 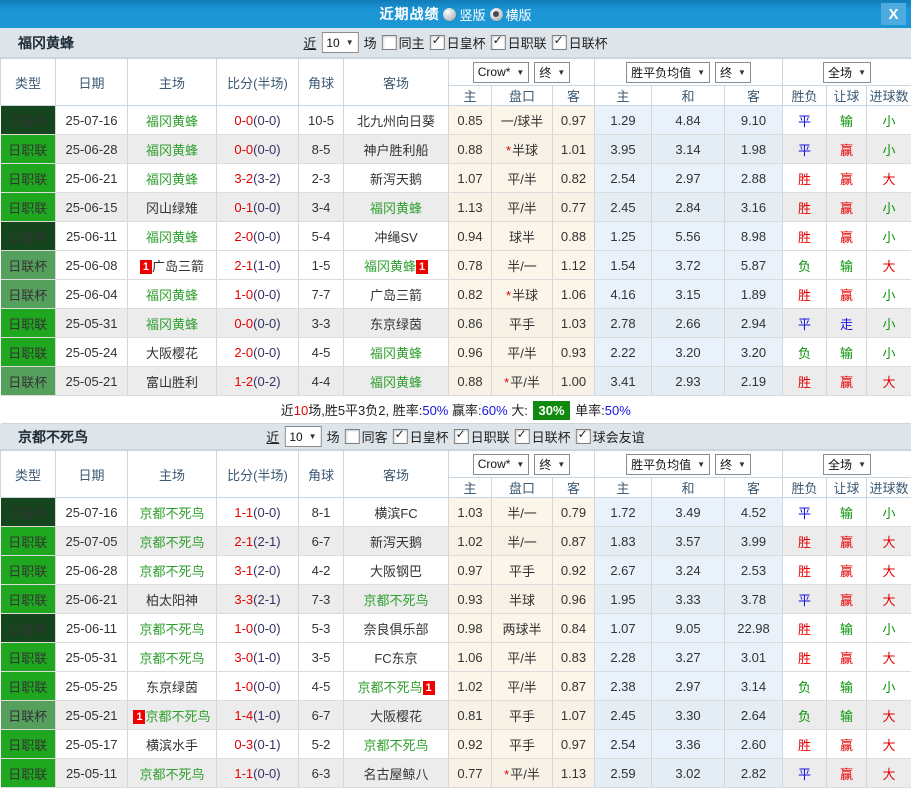 What do you see at coordinates (464, 14) in the screenshot?
I see `layout-radio-vertical: 竖版` at bounding box center [464, 14].